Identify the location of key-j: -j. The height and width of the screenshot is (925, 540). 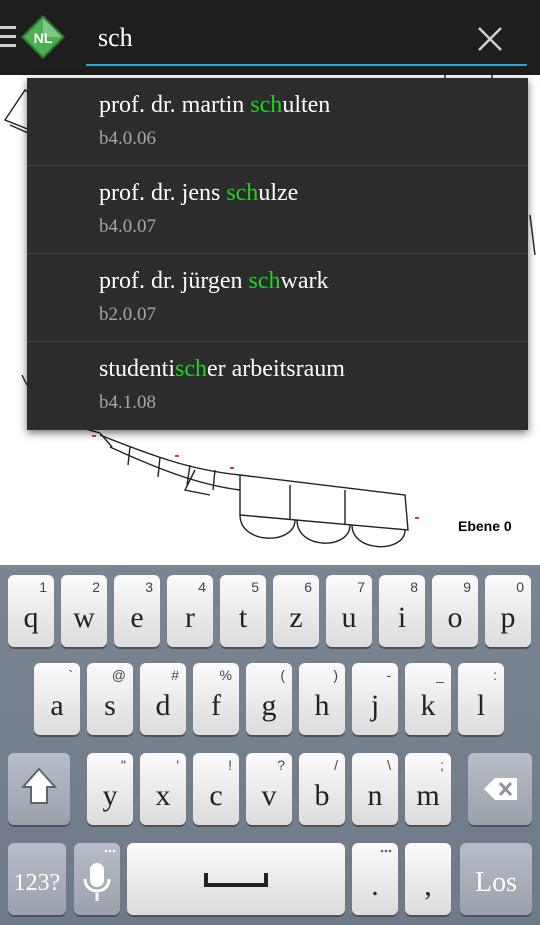
(375, 699).